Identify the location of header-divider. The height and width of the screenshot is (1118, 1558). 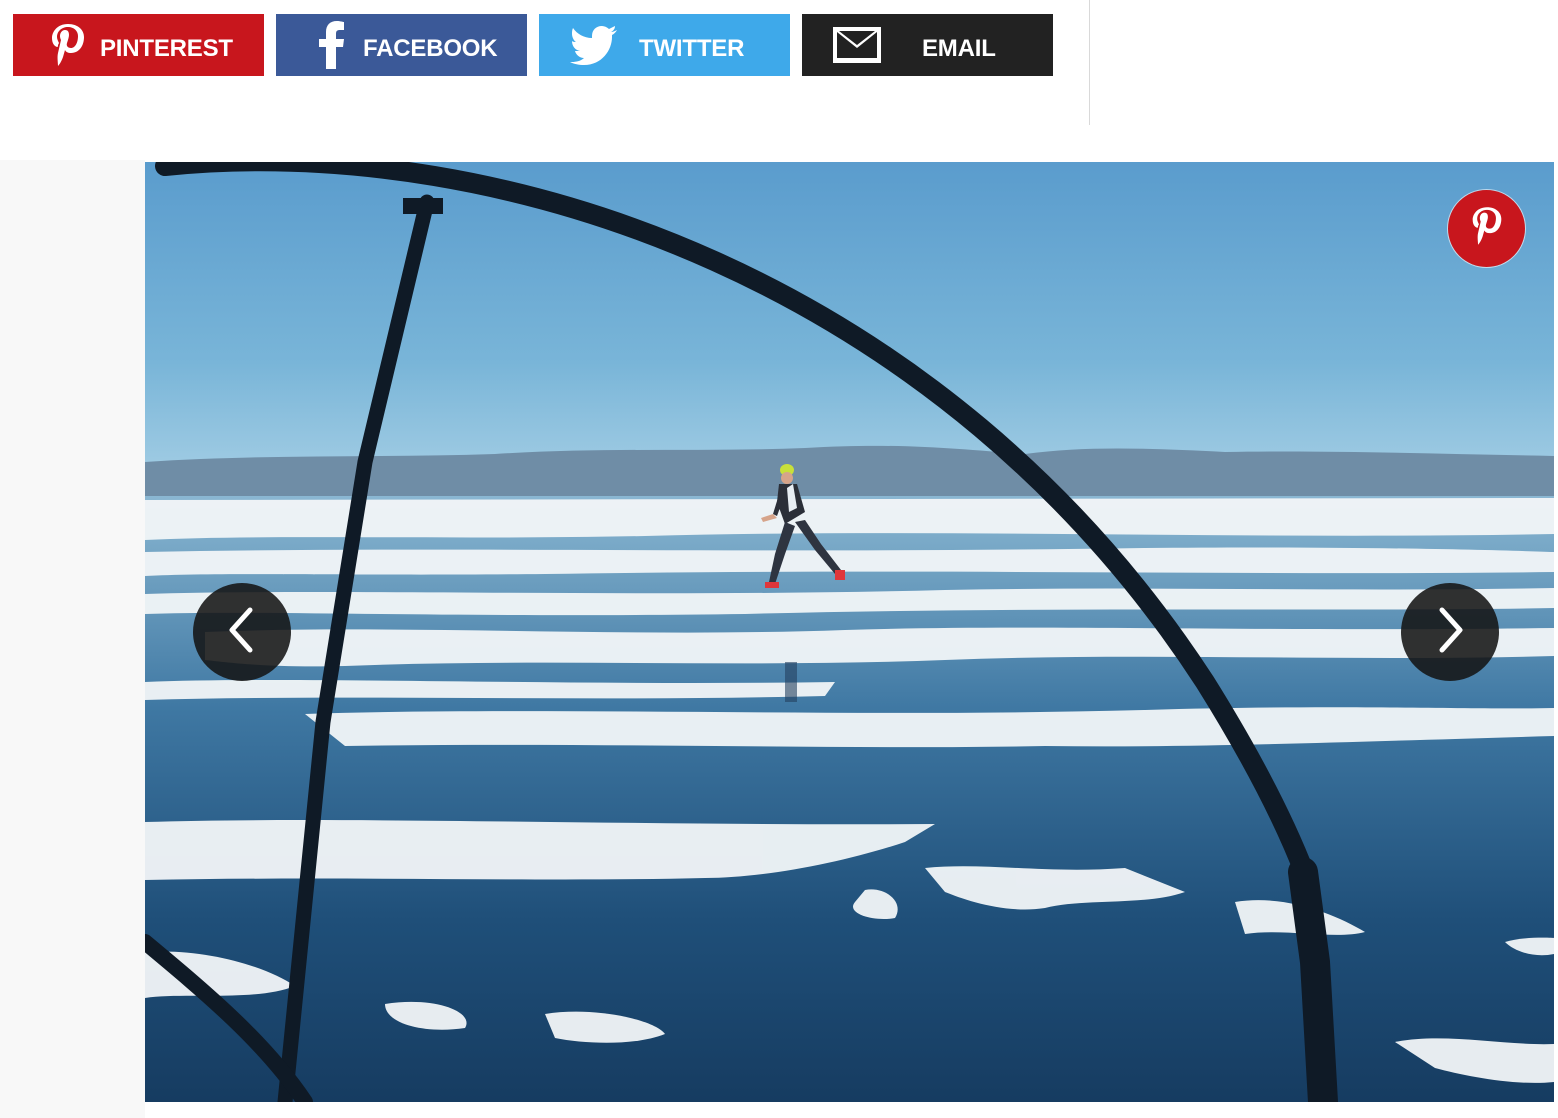
(1089, 62).